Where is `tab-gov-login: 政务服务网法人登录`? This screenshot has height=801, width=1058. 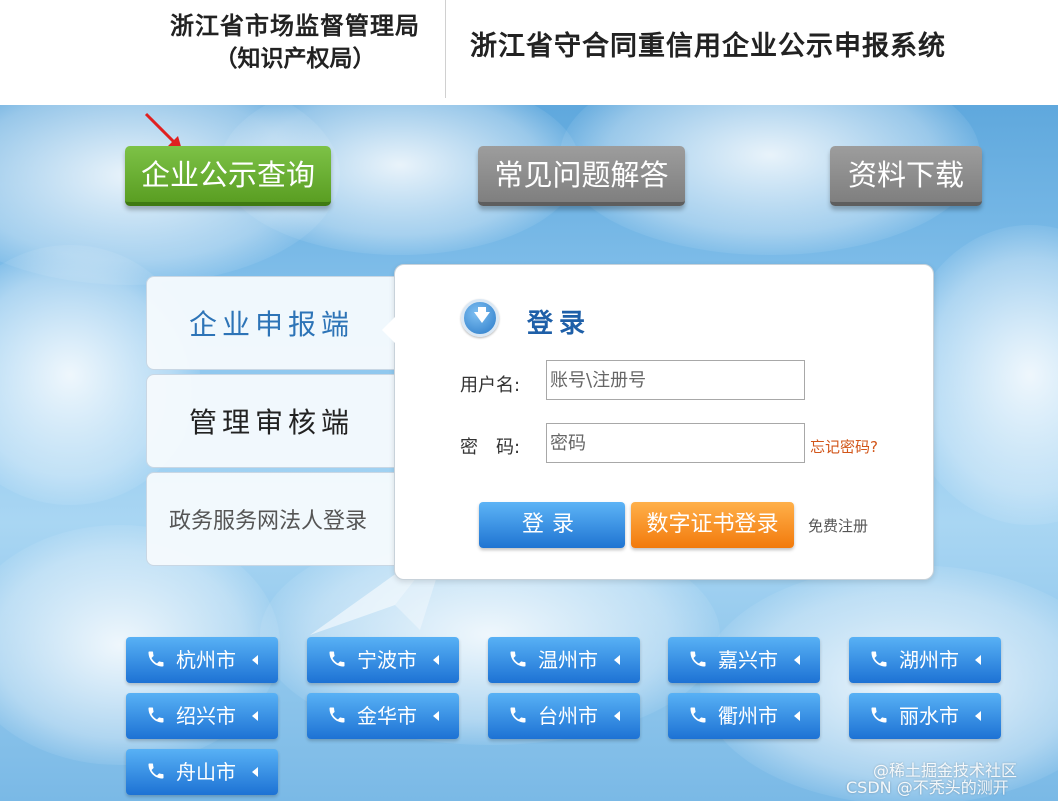
tab-gov-login: 政务服务网法人登录 is located at coordinates (276, 519).